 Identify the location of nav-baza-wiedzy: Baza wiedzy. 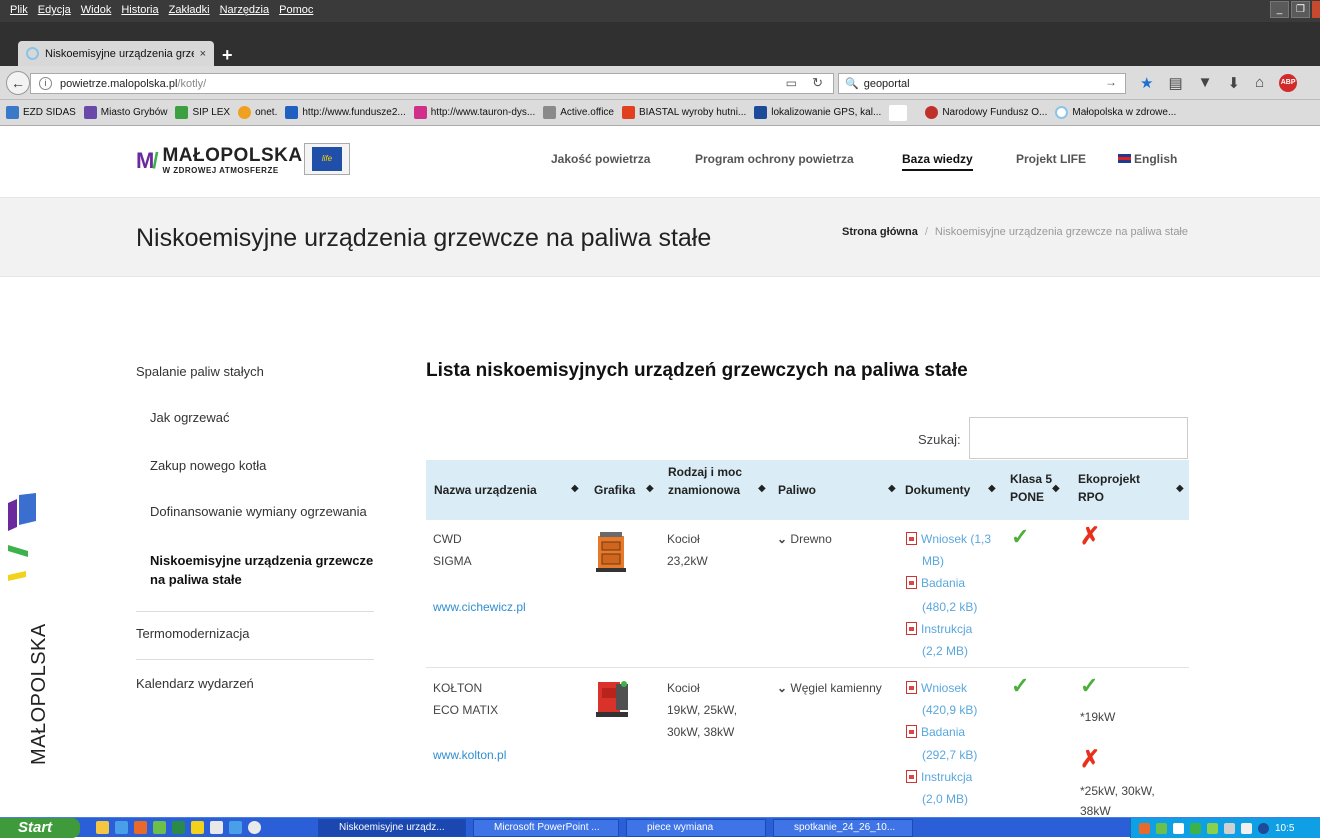
(937, 161).